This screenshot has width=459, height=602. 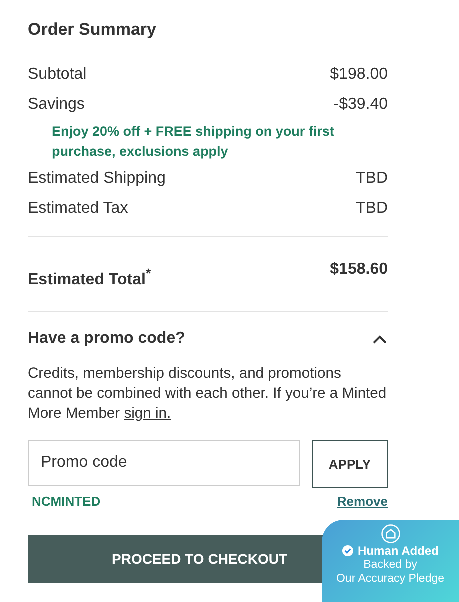 What do you see at coordinates (107, 339) in the screenshot?
I see `promo-heading: Have a promo code?` at bounding box center [107, 339].